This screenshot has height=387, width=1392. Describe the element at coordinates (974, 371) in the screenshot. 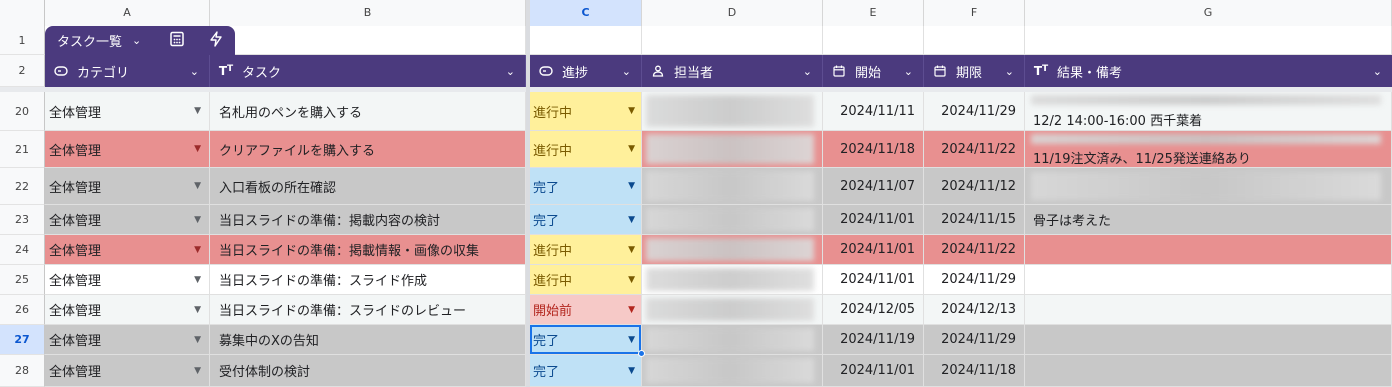

I see `due-cell: 2024/11/18` at that location.